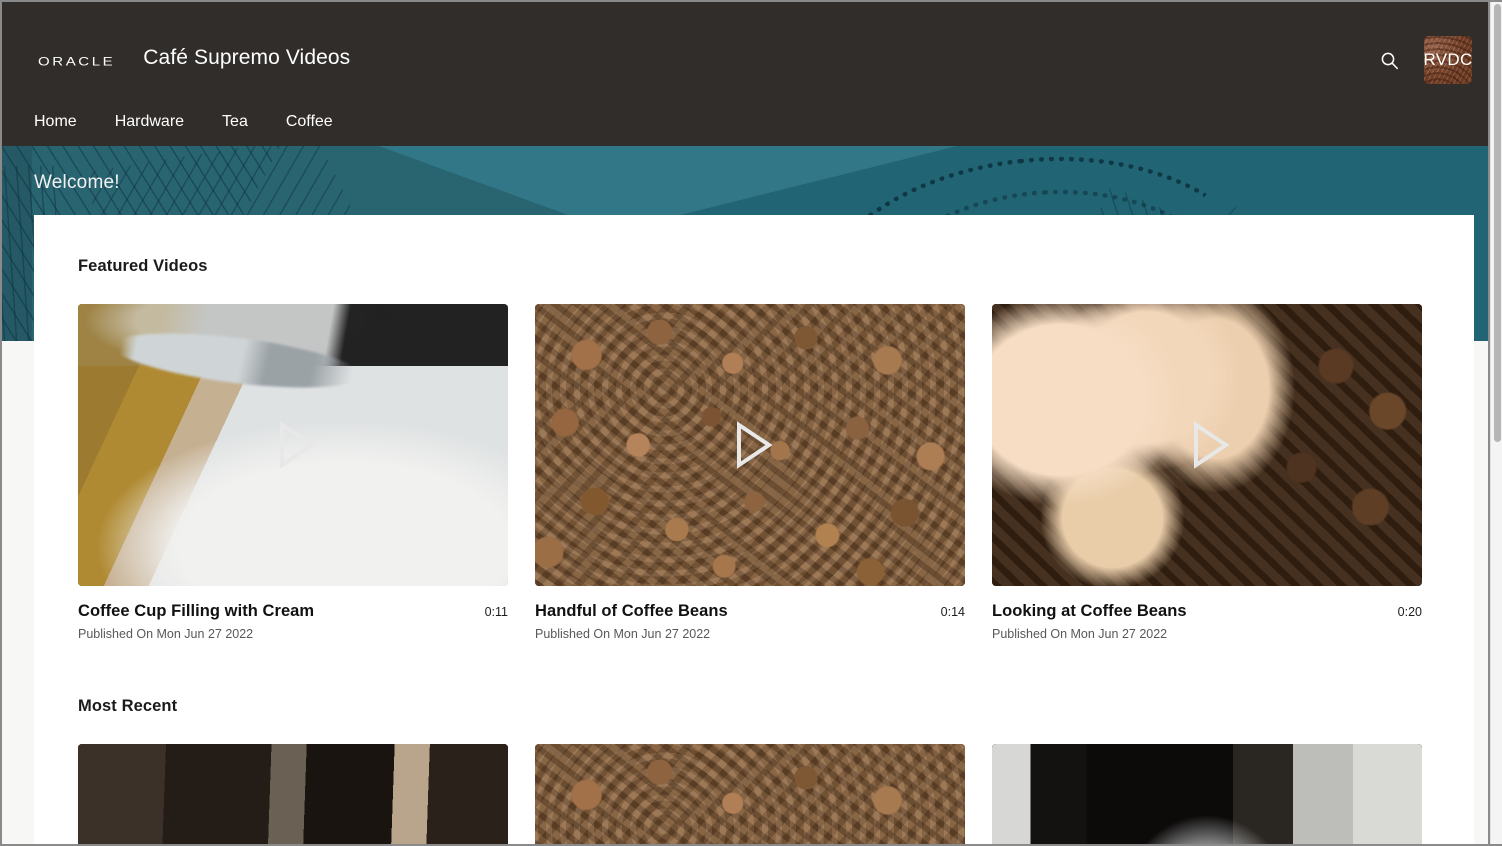 This screenshot has width=1502, height=846. I want to click on avatar-initials: RVDC, so click(1448, 59).